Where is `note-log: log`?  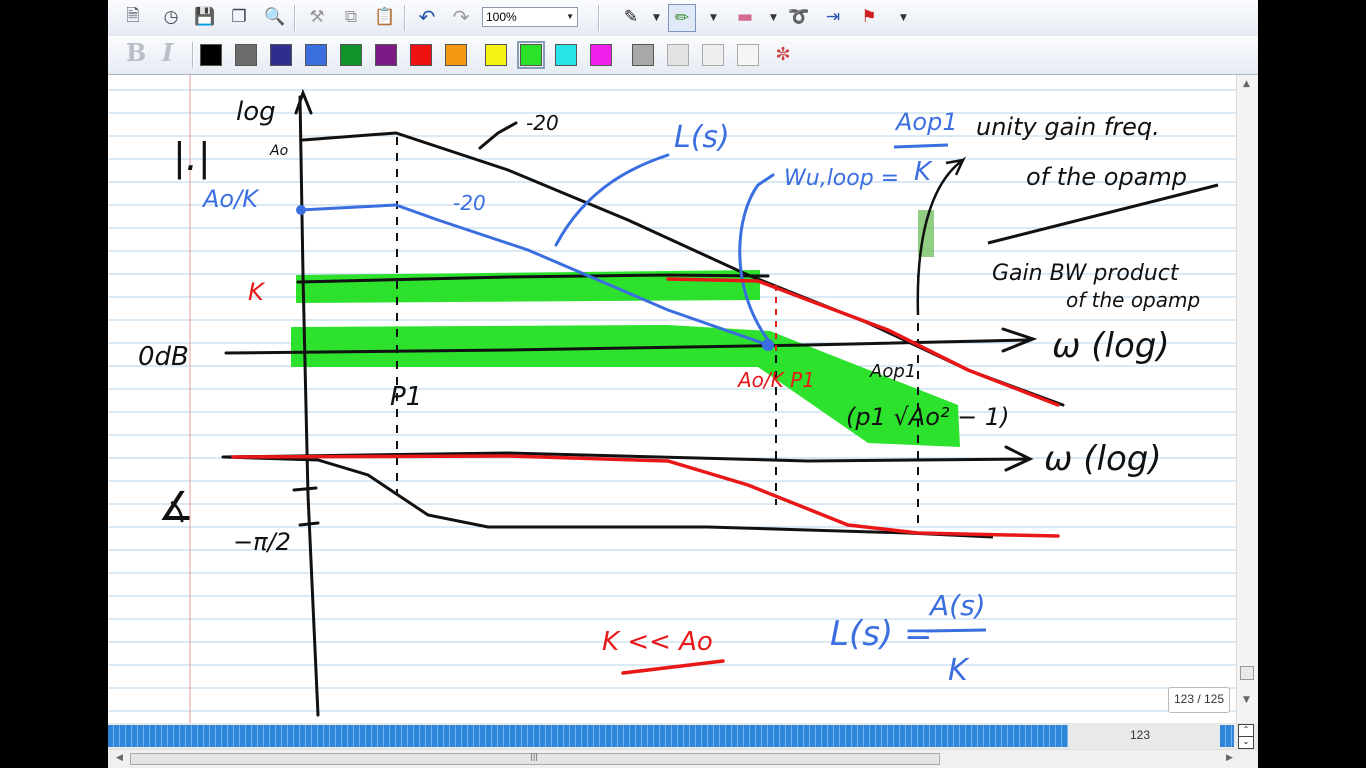
note-log: log is located at coordinates (256, 112).